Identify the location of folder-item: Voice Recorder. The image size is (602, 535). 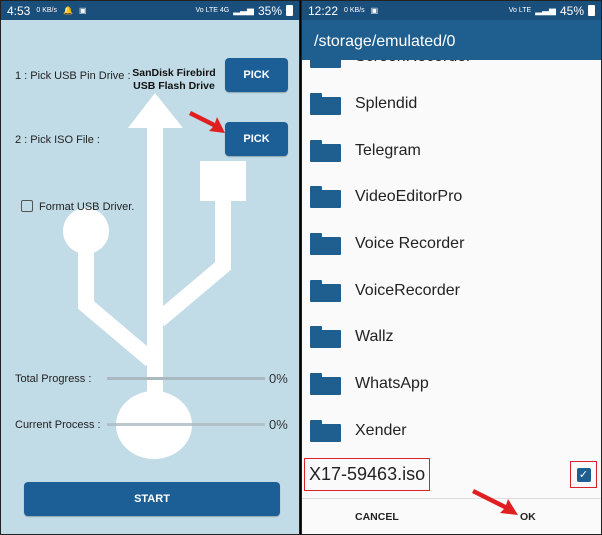
(451, 244).